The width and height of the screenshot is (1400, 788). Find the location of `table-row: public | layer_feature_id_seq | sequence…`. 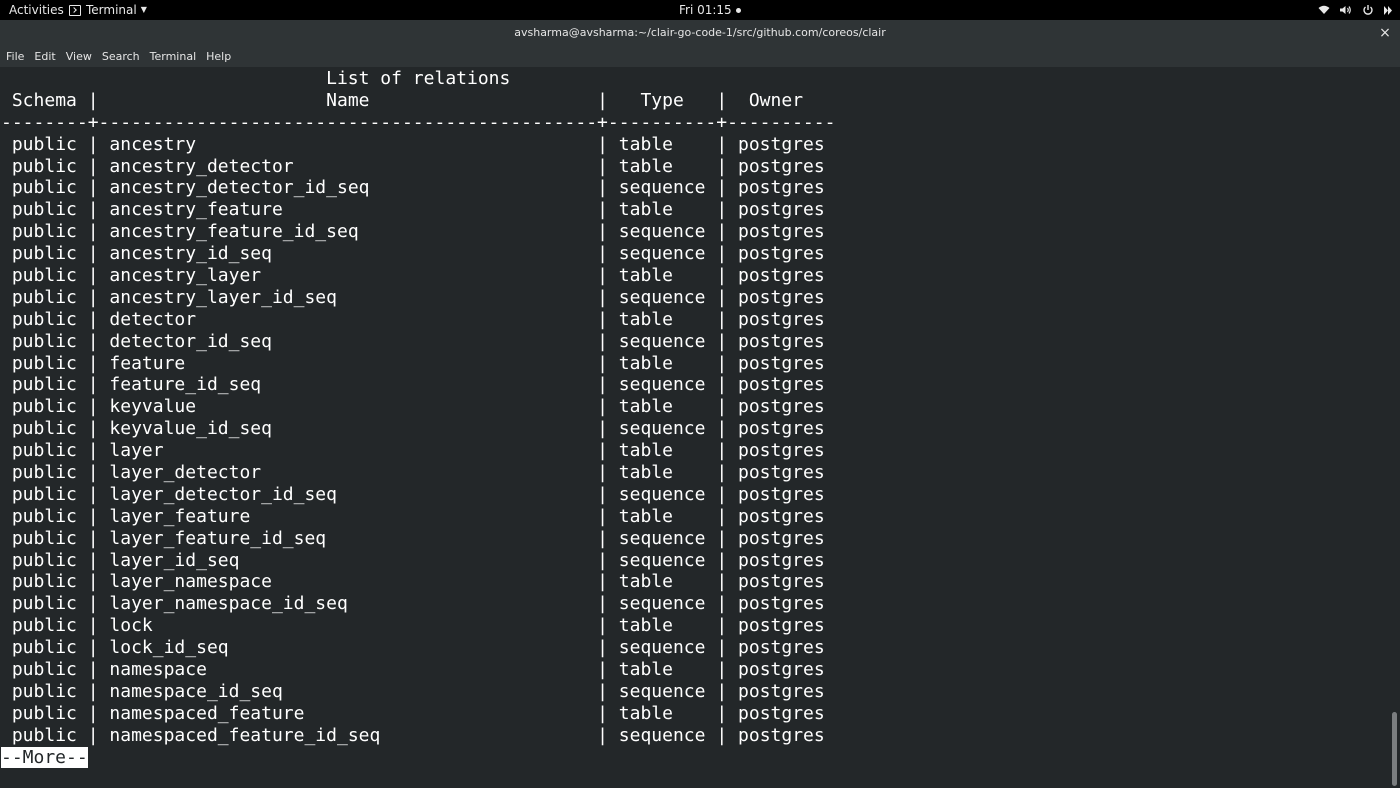

table-row: public | layer_feature_id_seq | sequence… is located at coordinates (418, 538).